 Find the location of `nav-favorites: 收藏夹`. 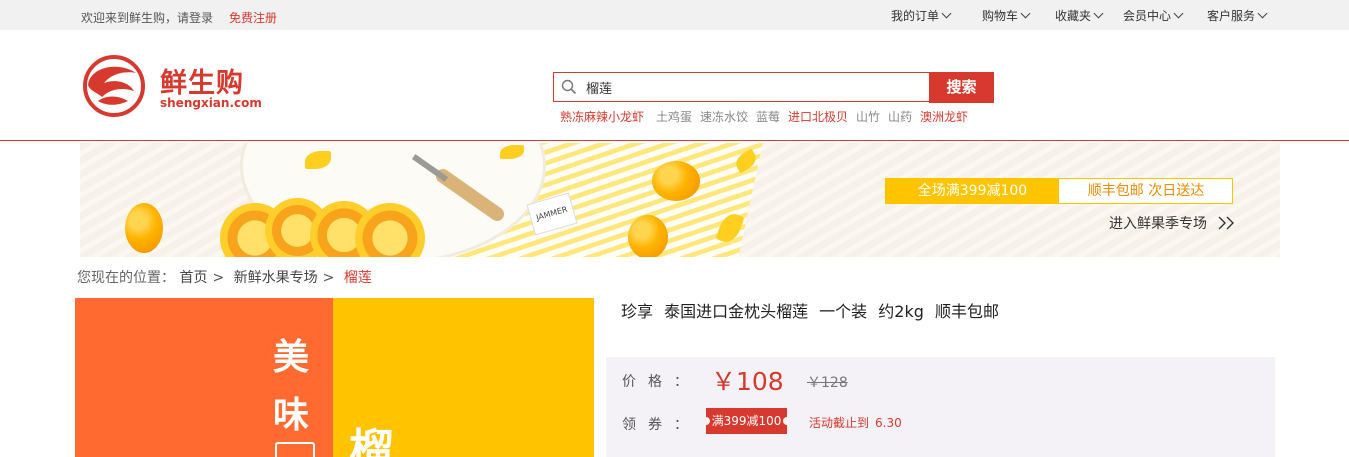

nav-favorites: 收藏夹 is located at coordinates (1079, 15).